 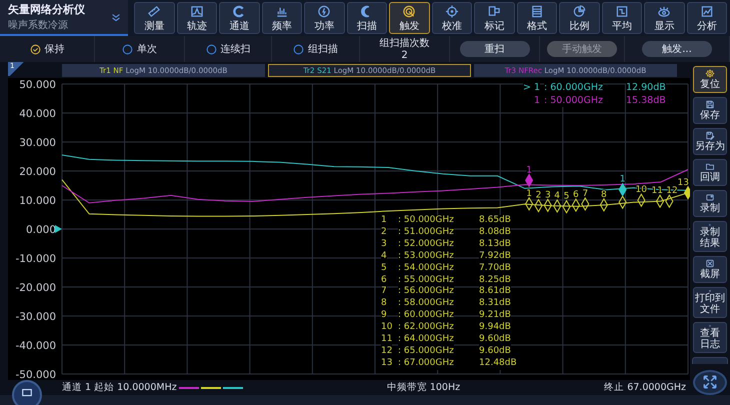 I want to click on toolbar-button: 扫描, so click(x=366, y=18).